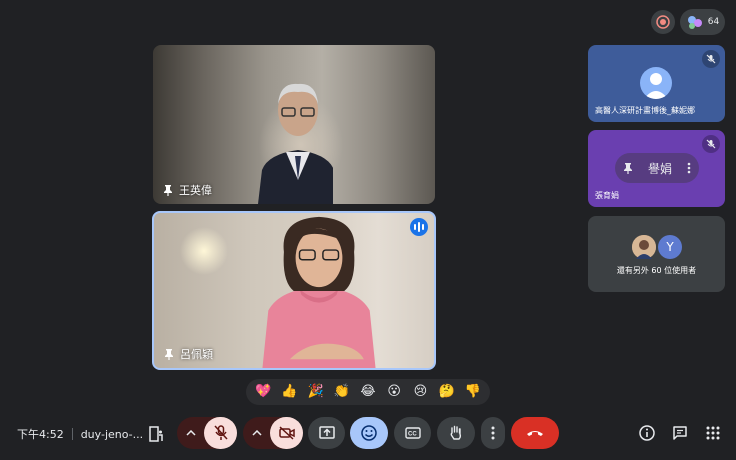 The width and height of the screenshot is (736, 460). I want to click on meeting-details-button, so click(647, 433).